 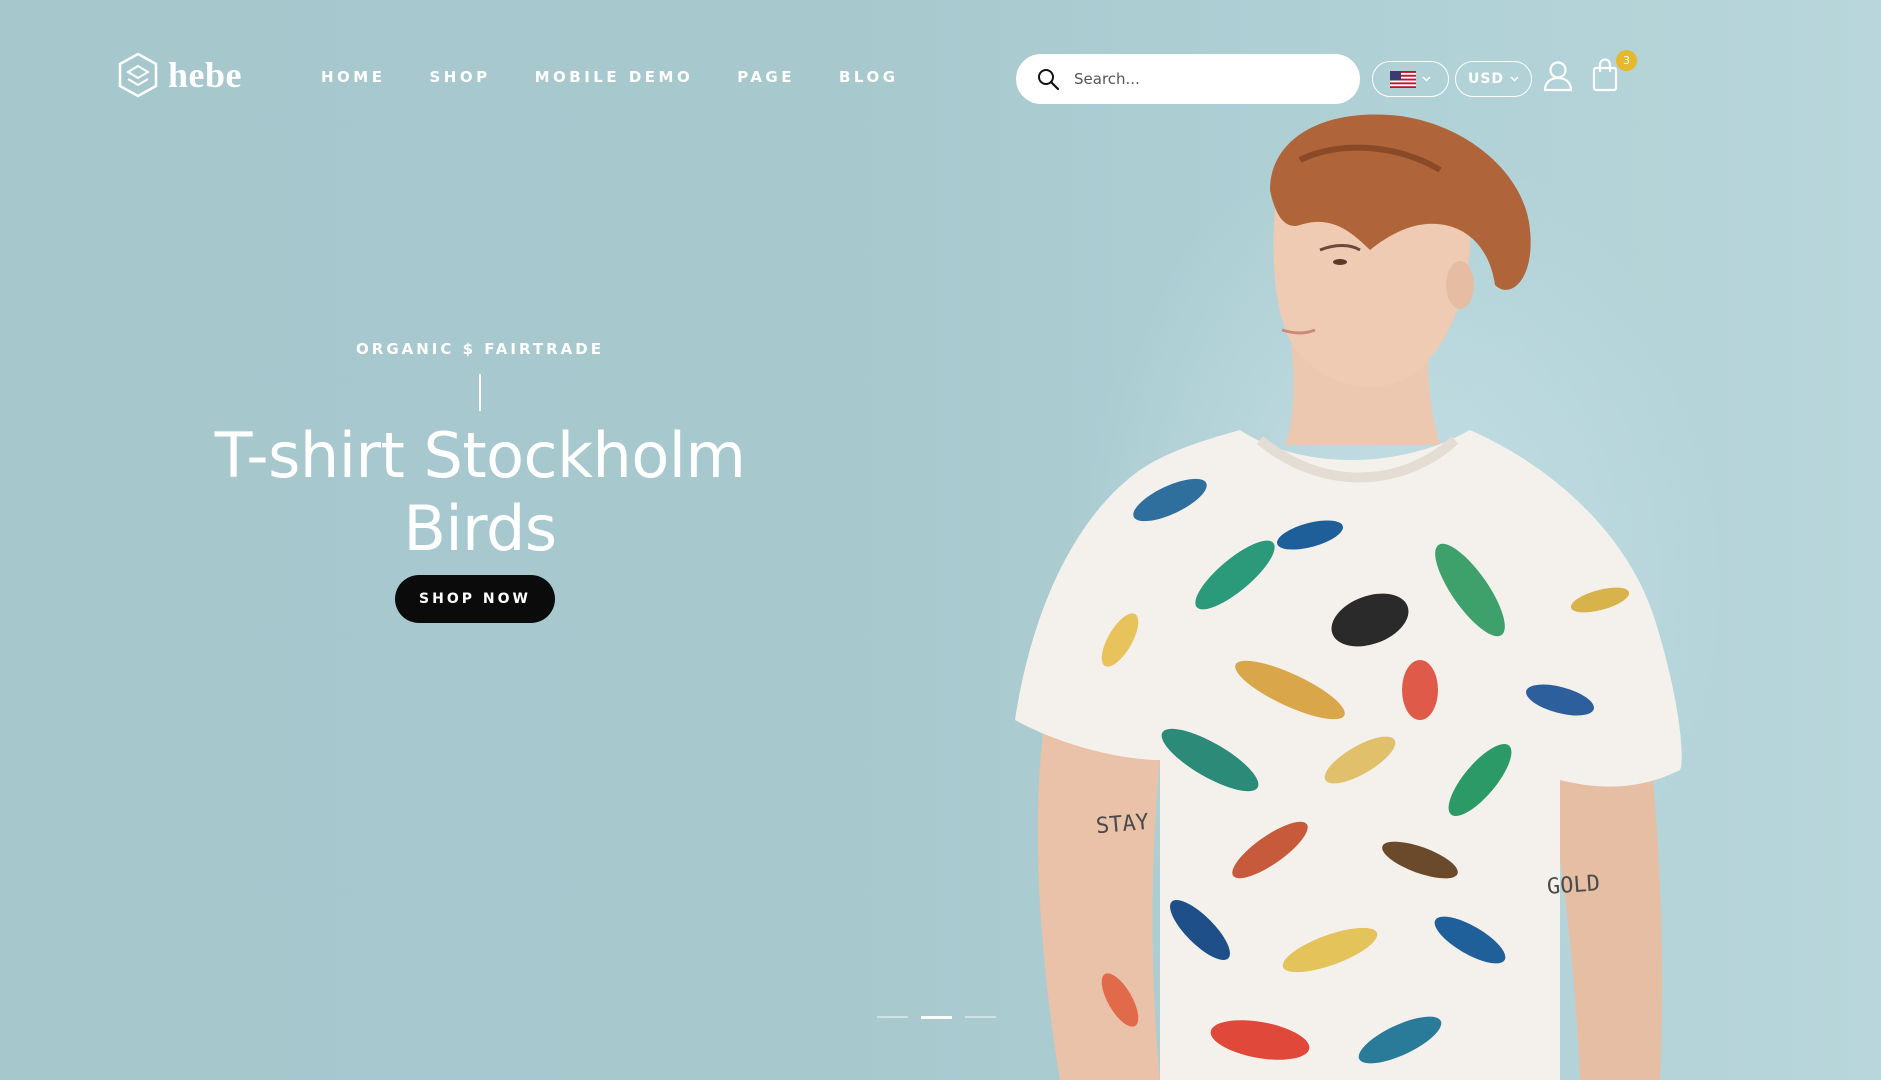 What do you see at coordinates (1048, 79) in the screenshot?
I see `search-icon` at bounding box center [1048, 79].